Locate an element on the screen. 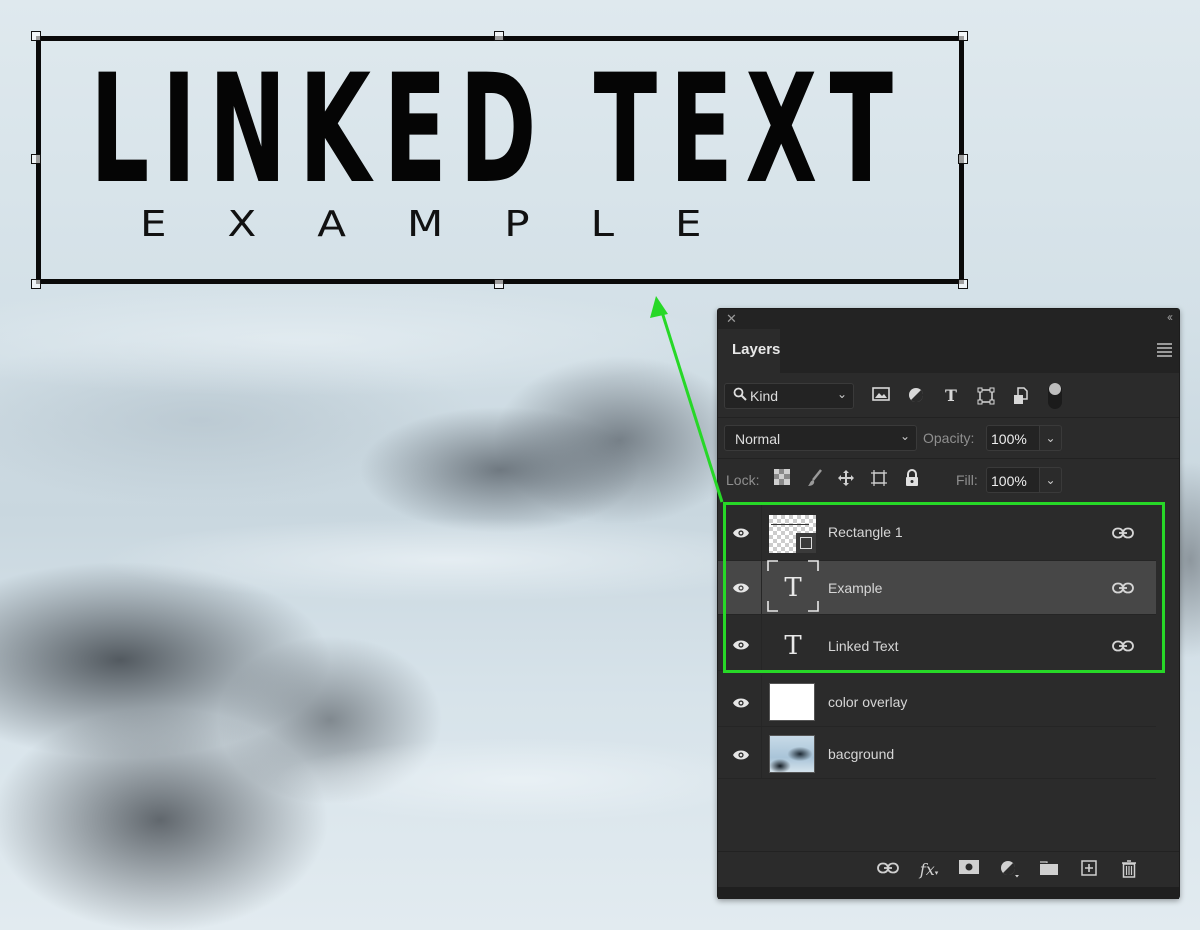 The width and height of the screenshot is (1200, 930). new-adjustment-icon is located at coordinates (1010, 870).